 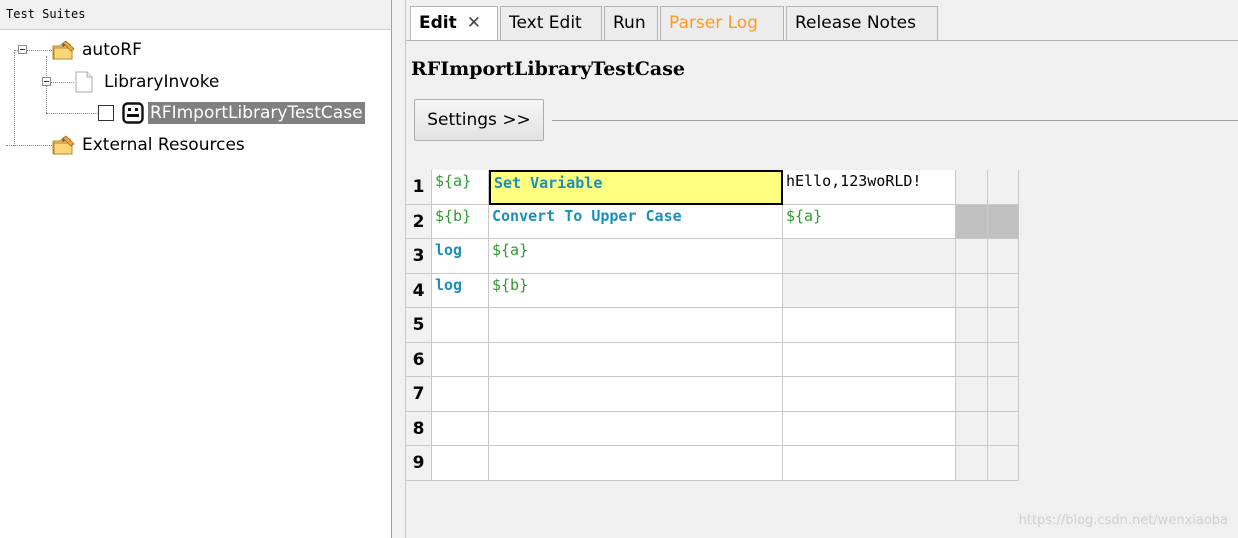 What do you see at coordinates (162, 82) in the screenshot?
I see `tree-node-label: LibraryInvoke` at bounding box center [162, 82].